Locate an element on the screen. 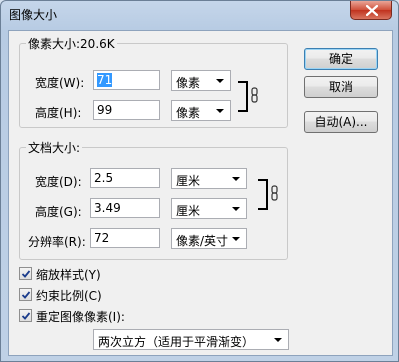  resample-image-label: 重定图像像素(I): is located at coordinates (80, 316).